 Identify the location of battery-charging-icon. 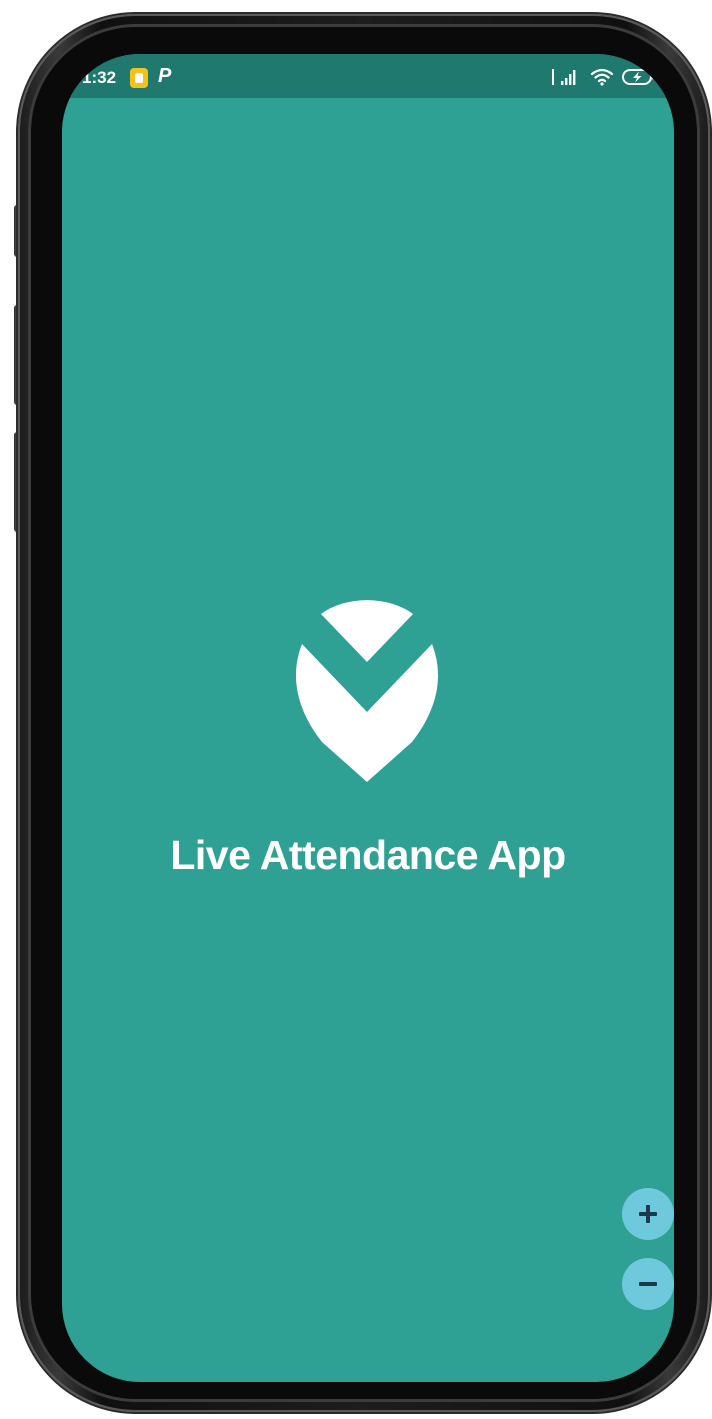
(638, 77).